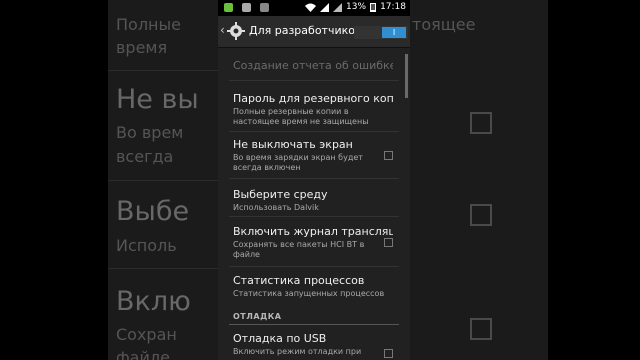  What do you see at coordinates (309, 293) in the screenshot?
I see `item-subtitle: Статистика запущенных процессов` at bounding box center [309, 293].